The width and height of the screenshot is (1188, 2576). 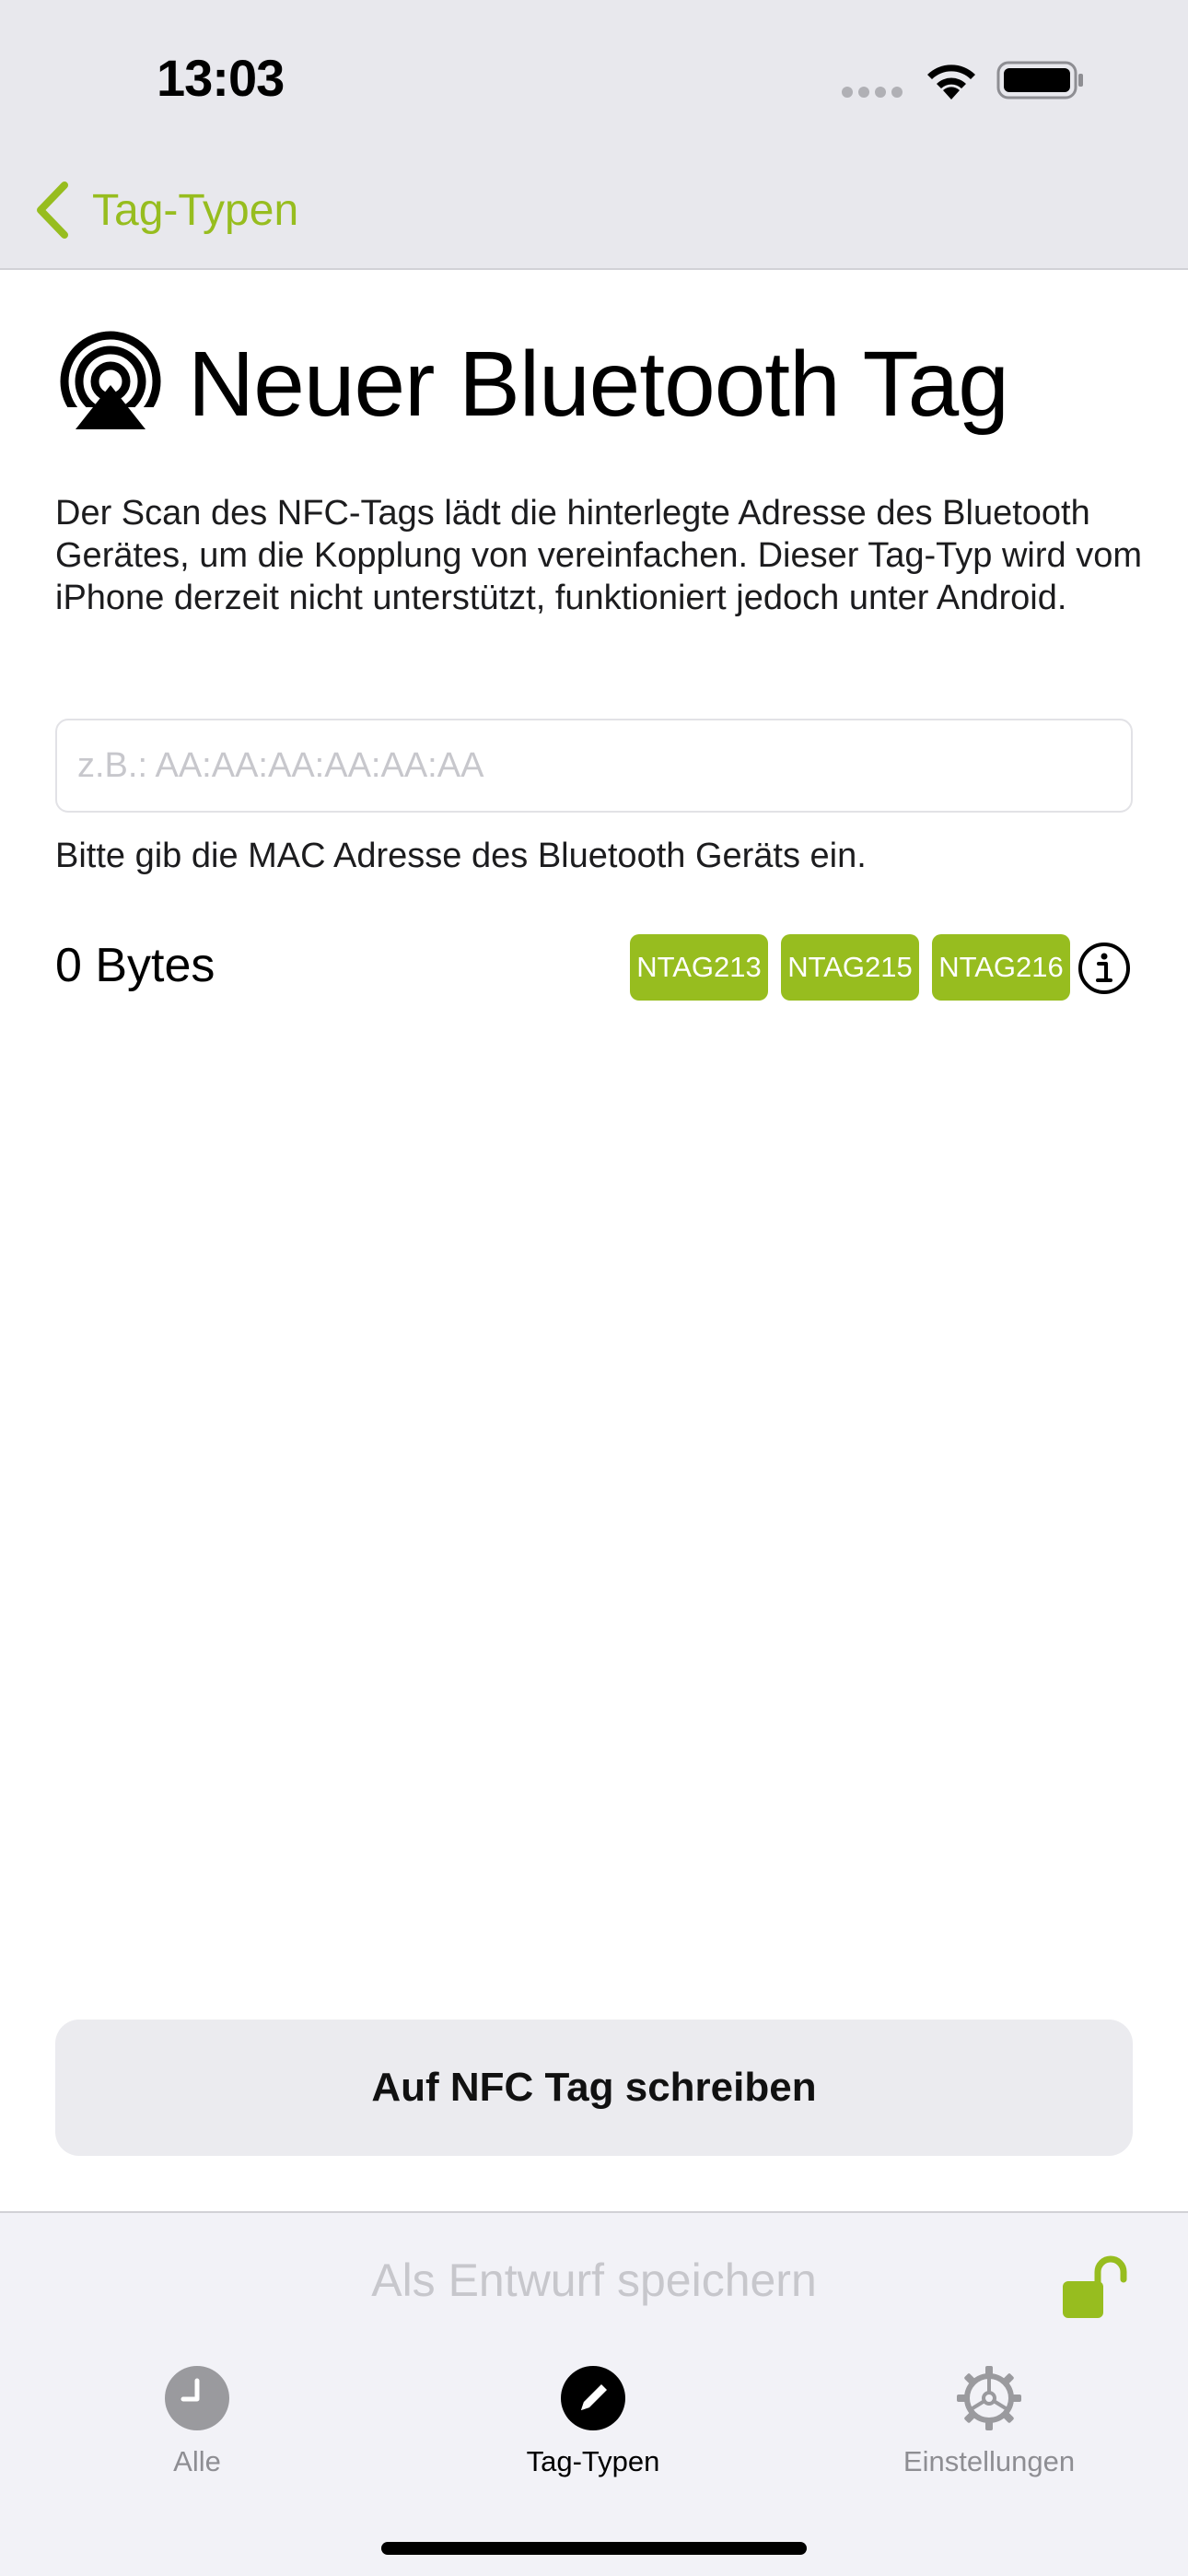 What do you see at coordinates (989, 2461) in the screenshot?
I see `tab-einstellungen-label: Einstellungen` at bounding box center [989, 2461].